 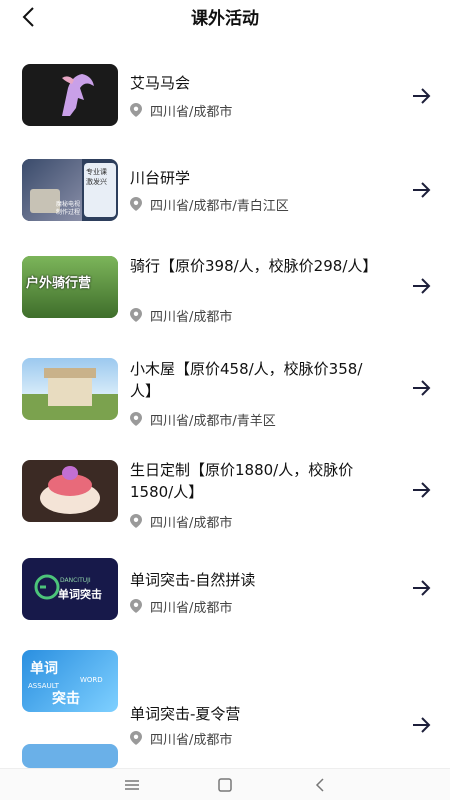 What do you see at coordinates (70, 287) in the screenshot?
I see `thumbnail-cycling: 户外骑行营` at bounding box center [70, 287].